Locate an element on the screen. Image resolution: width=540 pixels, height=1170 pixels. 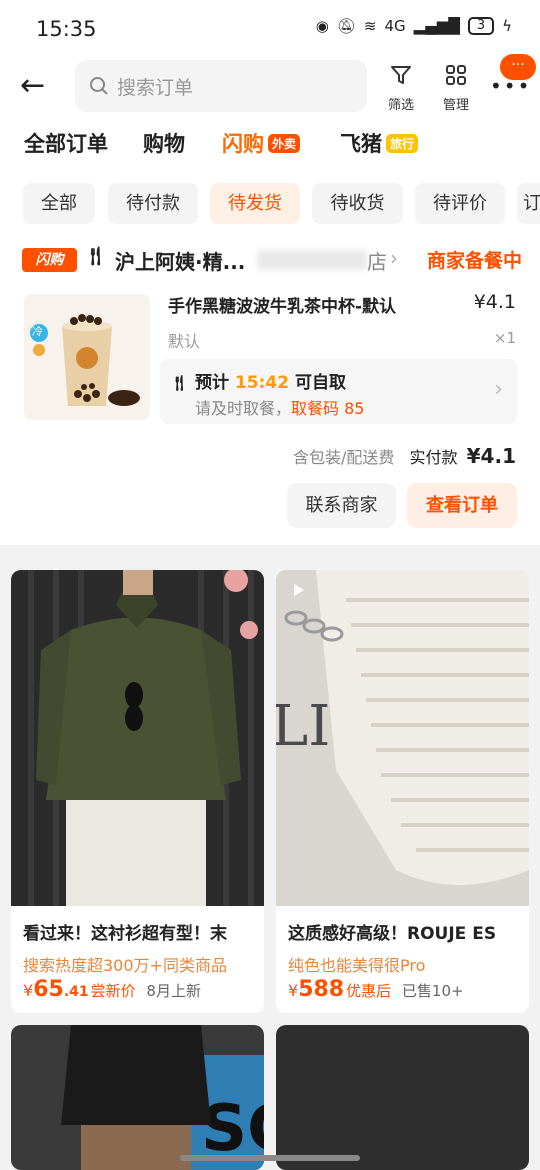
status-bar: 15:35 ◉ 🔕︎ ≋ 4G ▂▄▆█ 3 ϟ is located at coordinates (270, 30).